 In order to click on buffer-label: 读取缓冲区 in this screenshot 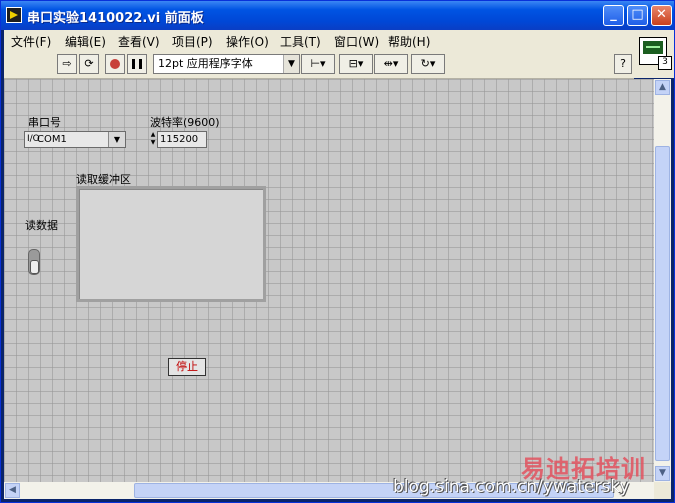, I will do `click(103, 179)`.